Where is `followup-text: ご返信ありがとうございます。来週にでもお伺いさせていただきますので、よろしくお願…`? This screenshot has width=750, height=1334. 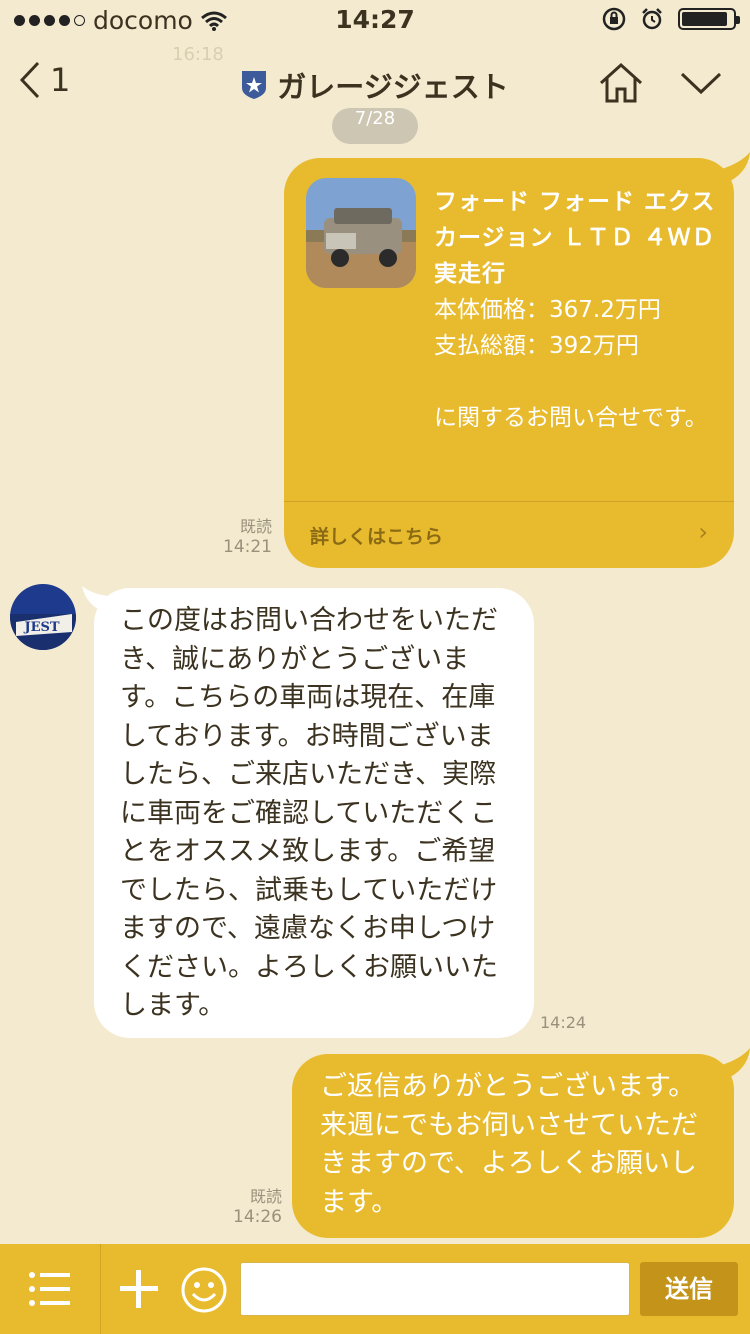
followup-text: ご返信ありがとうございます。来週にでもお伺いさせていただきますので、よろしくお願… is located at coordinates (509, 1144).